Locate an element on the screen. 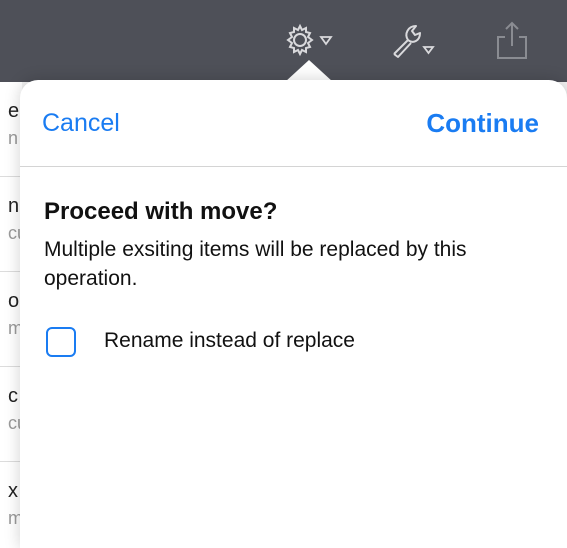 This screenshot has width=567, height=548. share-button is located at coordinates (512, 40).